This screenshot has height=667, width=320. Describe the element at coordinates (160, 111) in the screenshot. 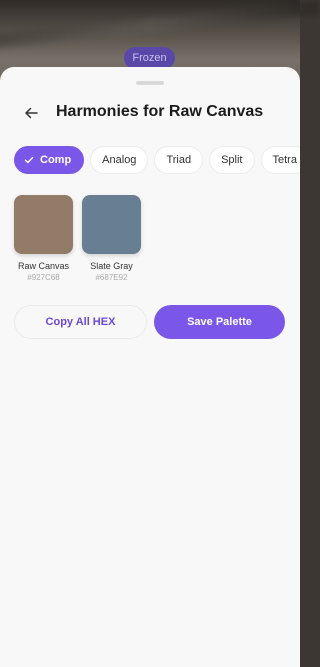

I see `sheet-title: Harmonies for Raw Canvas` at that location.